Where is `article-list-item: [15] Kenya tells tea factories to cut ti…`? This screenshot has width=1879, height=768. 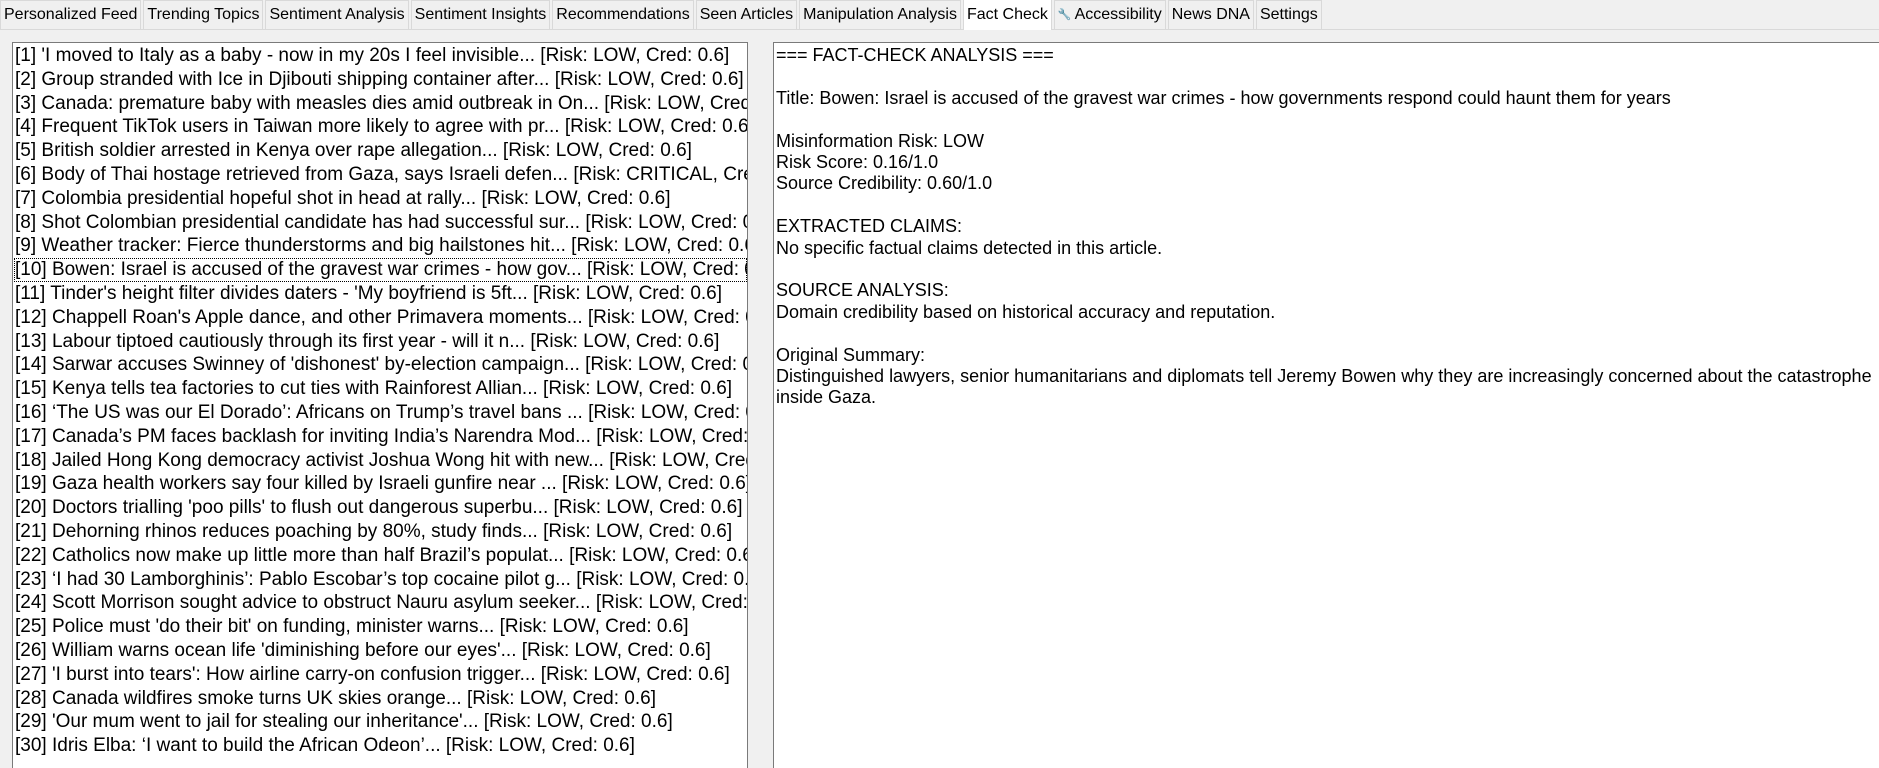 article-list-item: [15] Kenya tells tea factories to cut ti… is located at coordinates (380, 389).